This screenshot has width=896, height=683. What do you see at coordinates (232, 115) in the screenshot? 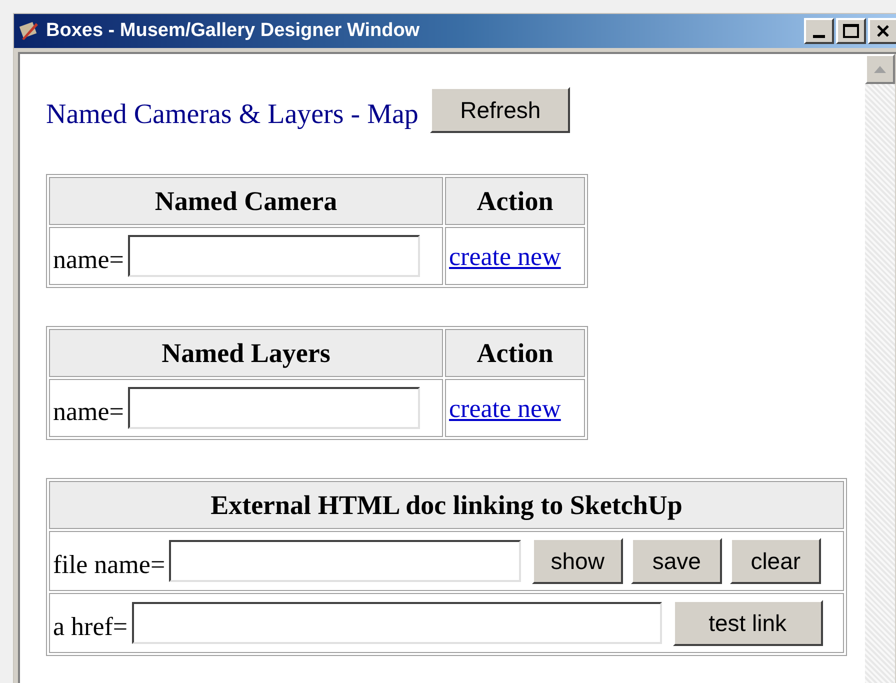
I see `page-heading: Named Cameras & Layers - Map` at bounding box center [232, 115].